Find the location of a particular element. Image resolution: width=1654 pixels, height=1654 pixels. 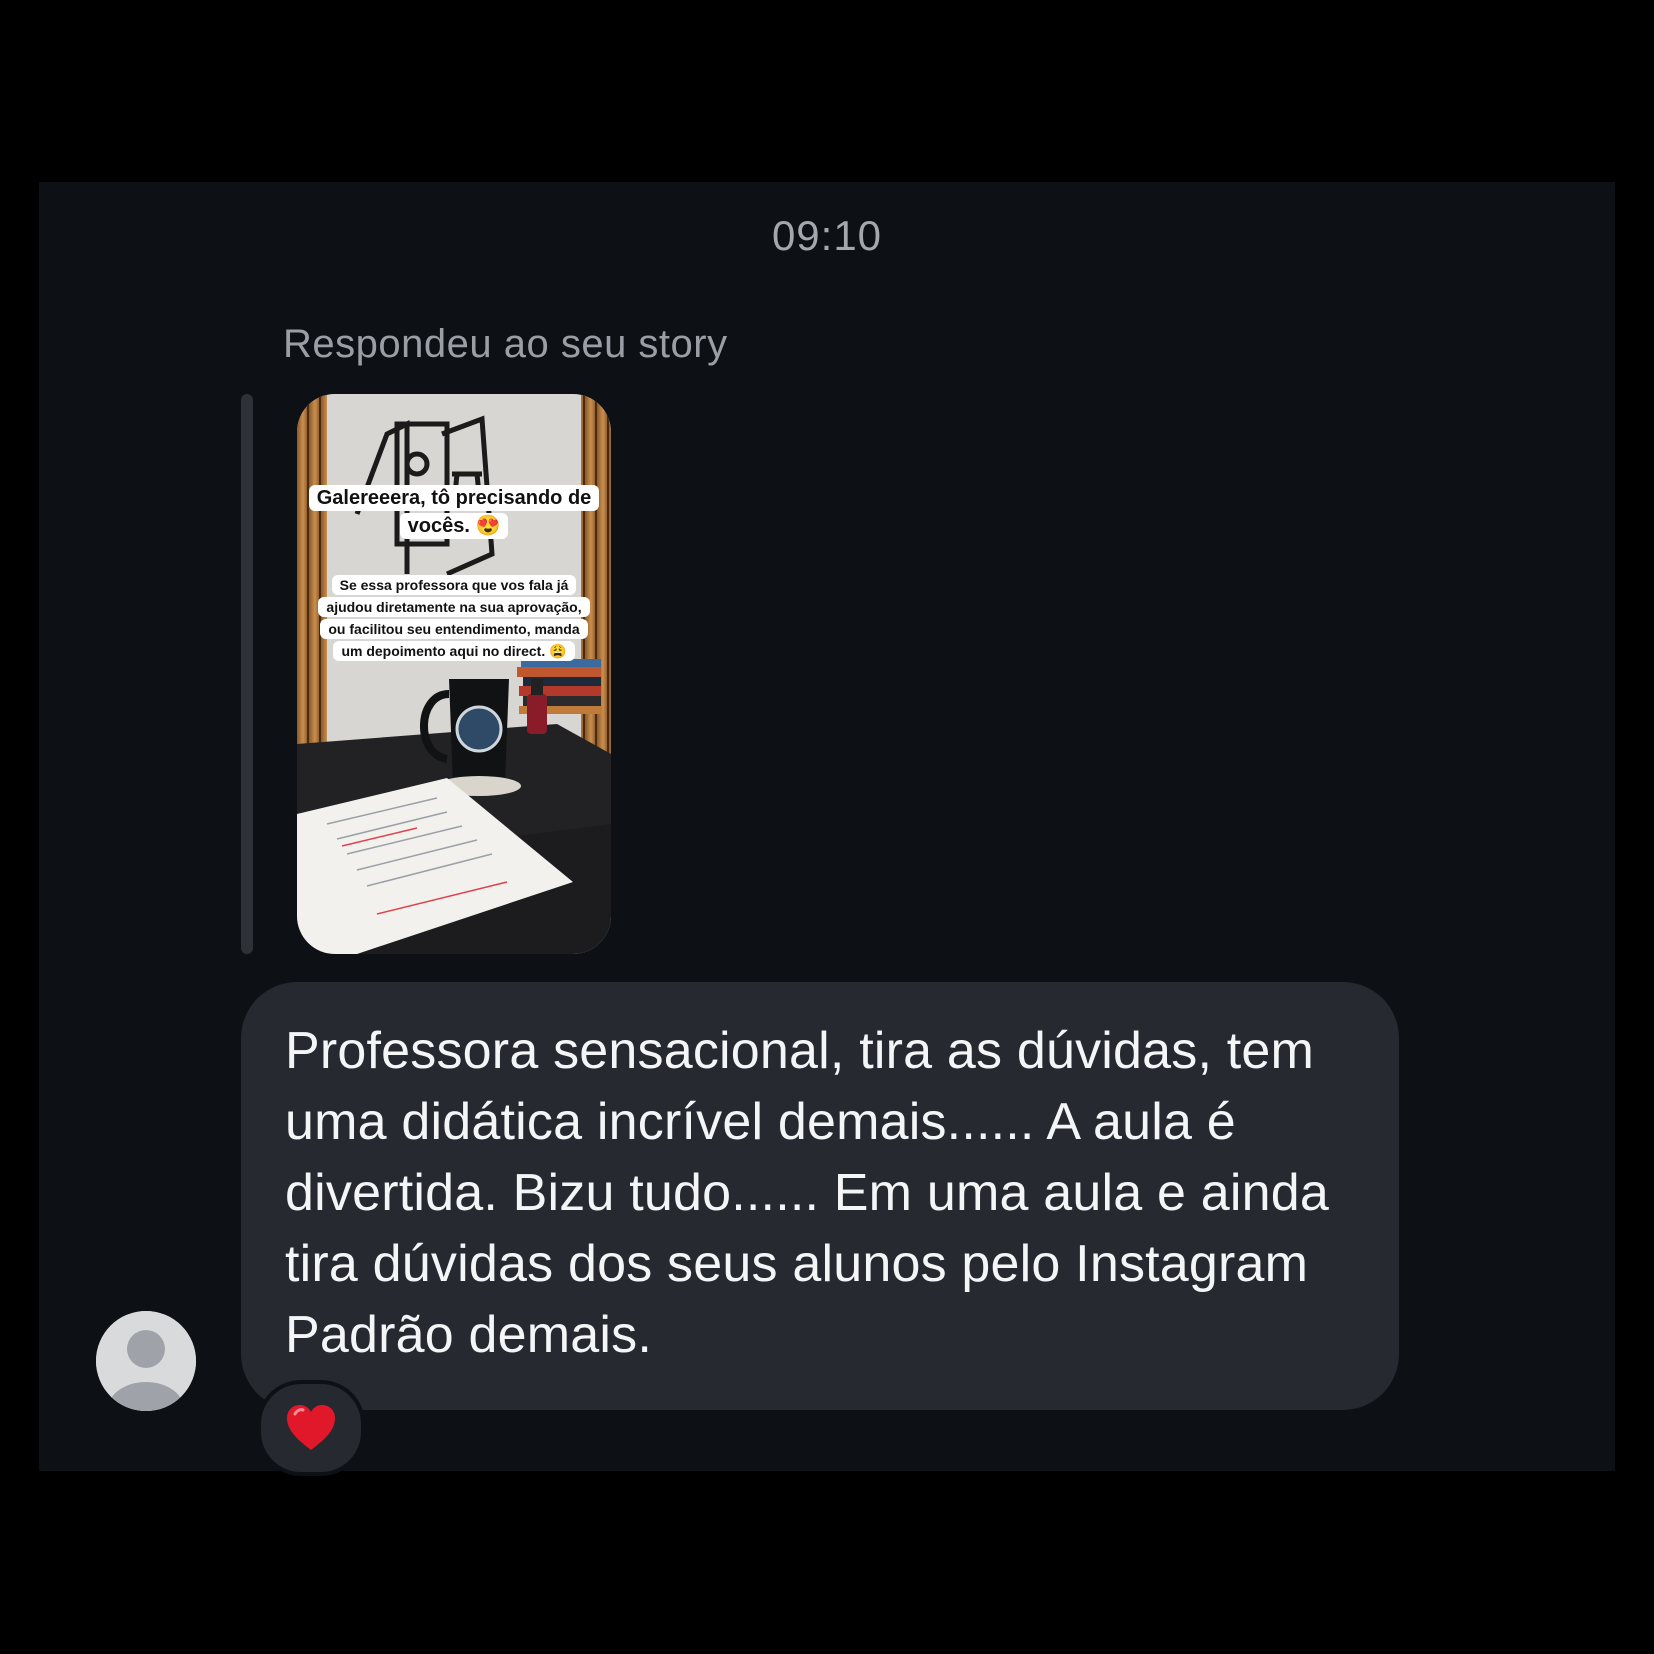

story-photo is located at coordinates (454, 674).